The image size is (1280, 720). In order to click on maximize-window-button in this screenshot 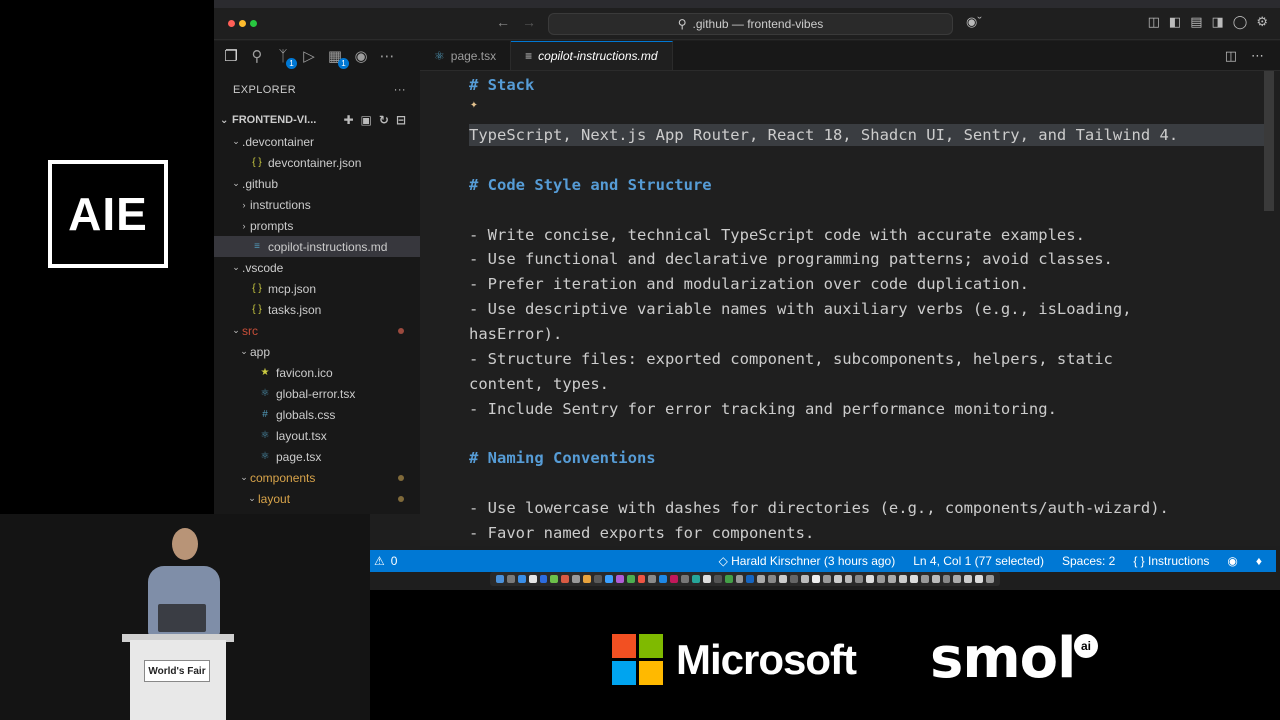, I will do `click(253, 23)`.